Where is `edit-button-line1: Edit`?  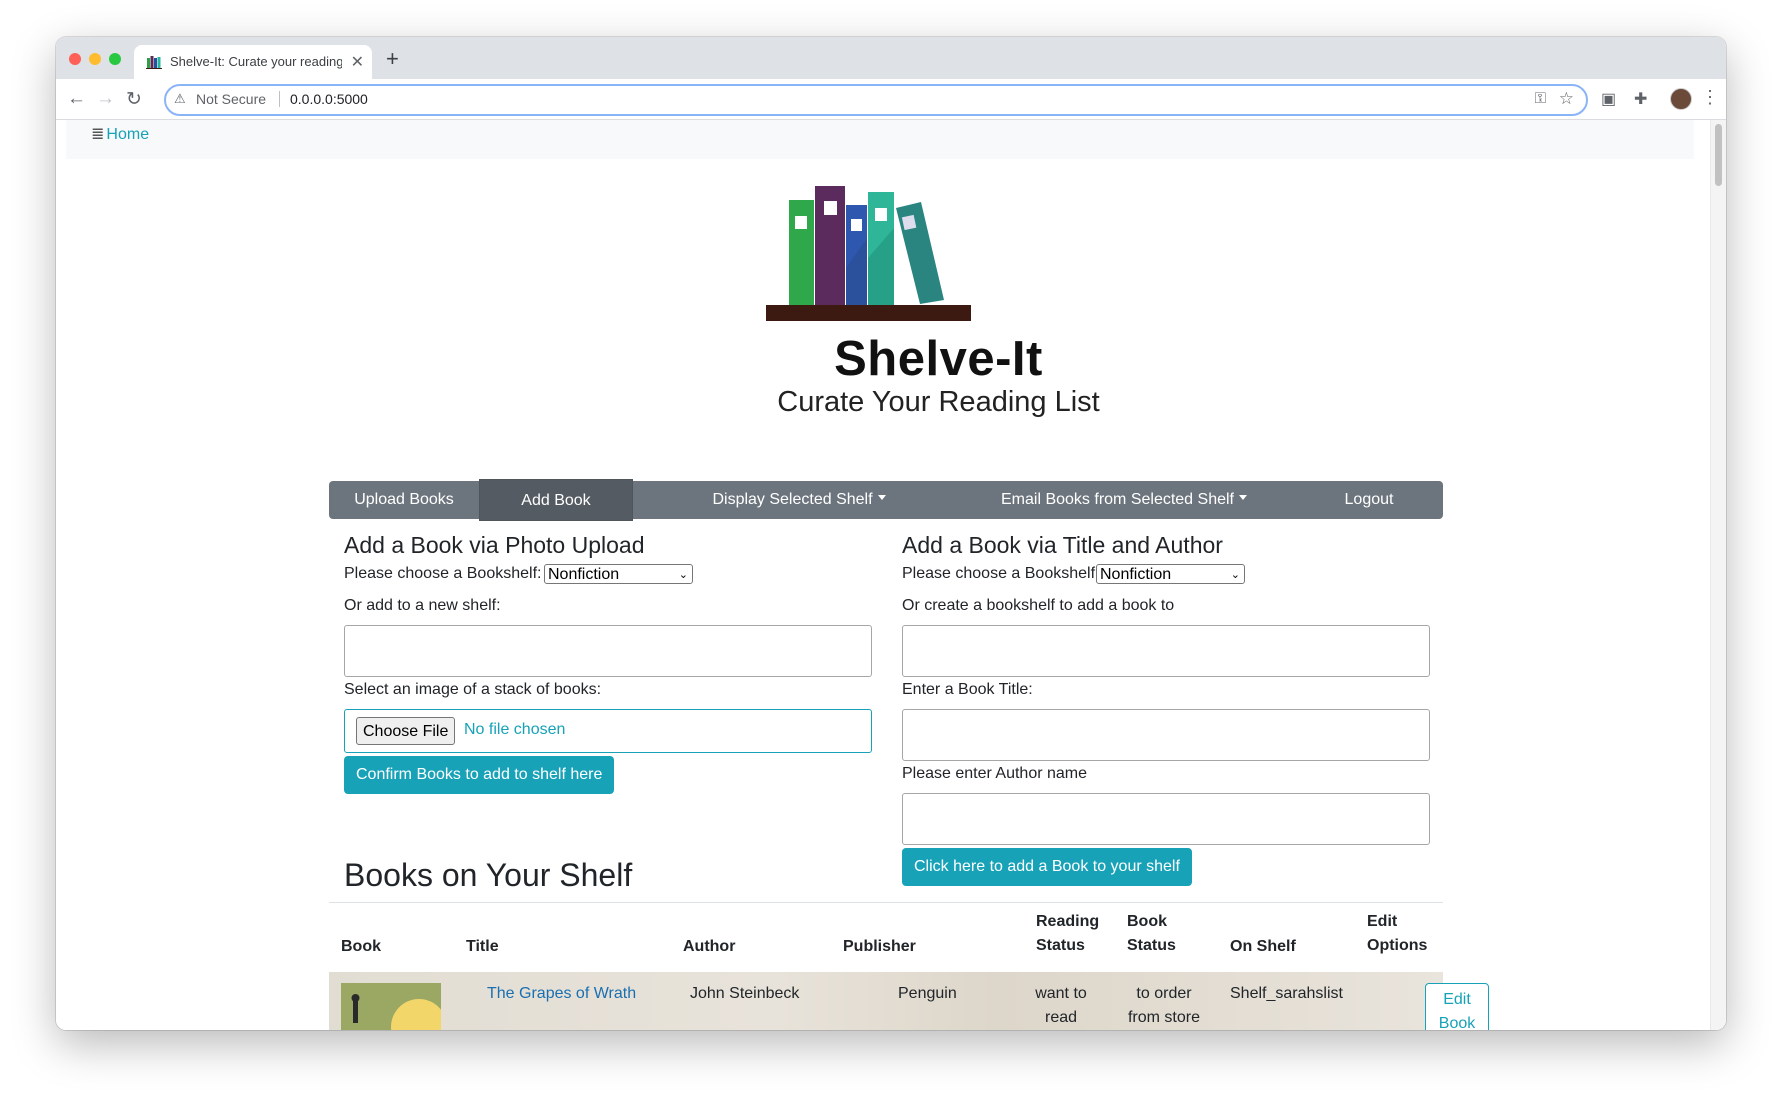 edit-button-line1: Edit is located at coordinates (1457, 999).